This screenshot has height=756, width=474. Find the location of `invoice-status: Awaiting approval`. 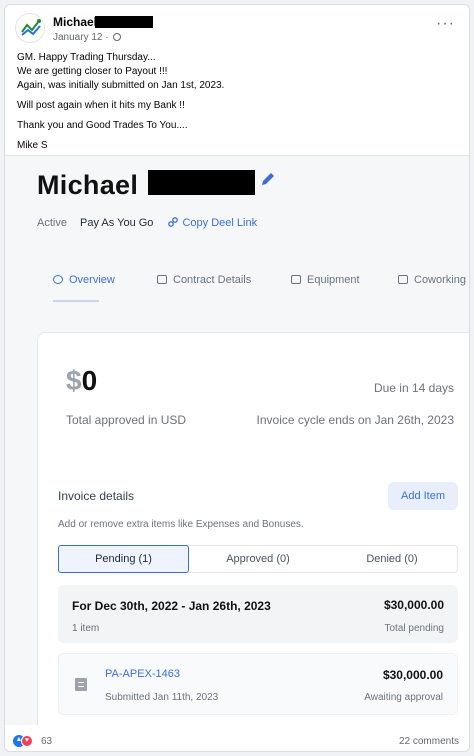

invoice-status: Awaiting approval is located at coordinates (403, 697).